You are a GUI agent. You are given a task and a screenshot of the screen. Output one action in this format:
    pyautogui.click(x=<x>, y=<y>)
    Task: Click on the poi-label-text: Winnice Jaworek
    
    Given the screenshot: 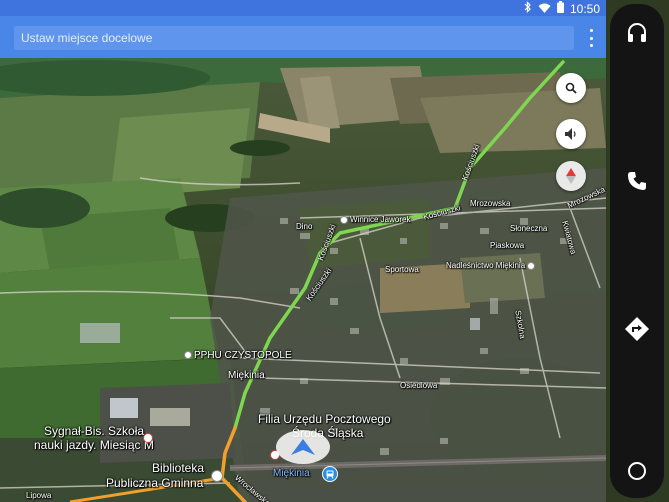 What is the action you would take?
    pyautogui.click(x=380, y=219)
    